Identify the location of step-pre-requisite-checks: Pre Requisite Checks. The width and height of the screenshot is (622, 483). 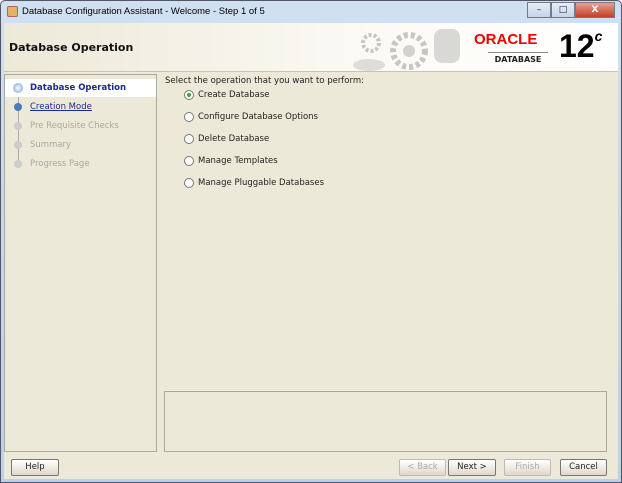
(80, 126).